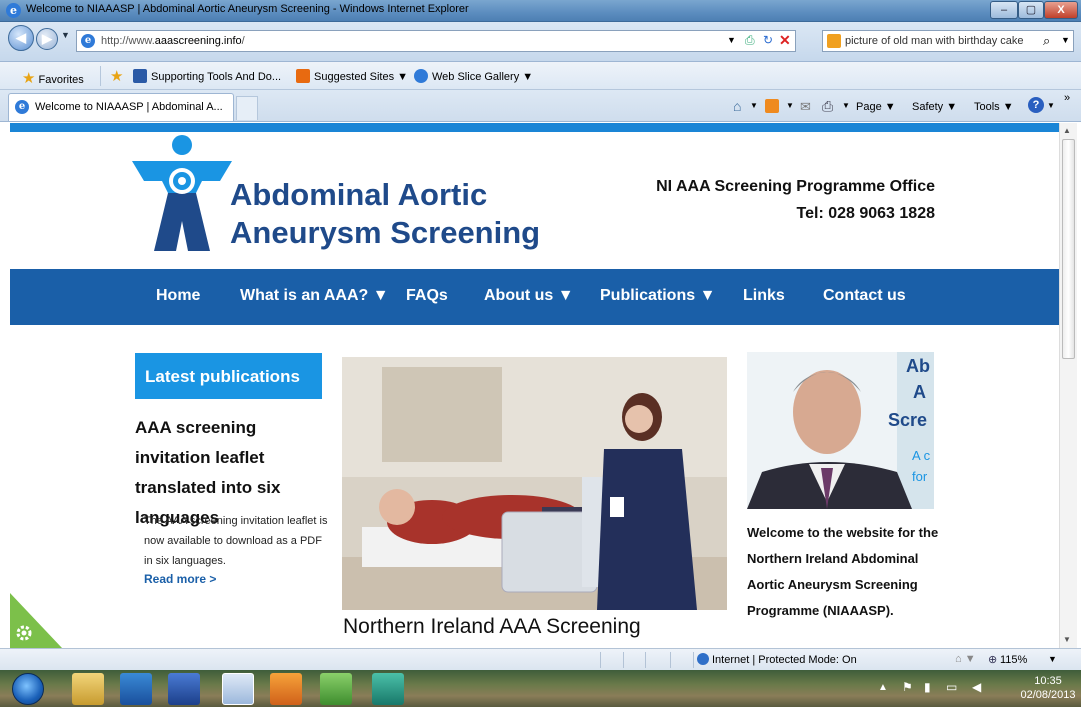 The image size is (1081, 707). I want to click on zoom-dropdown-icon: ▼, so click(1052, 659).